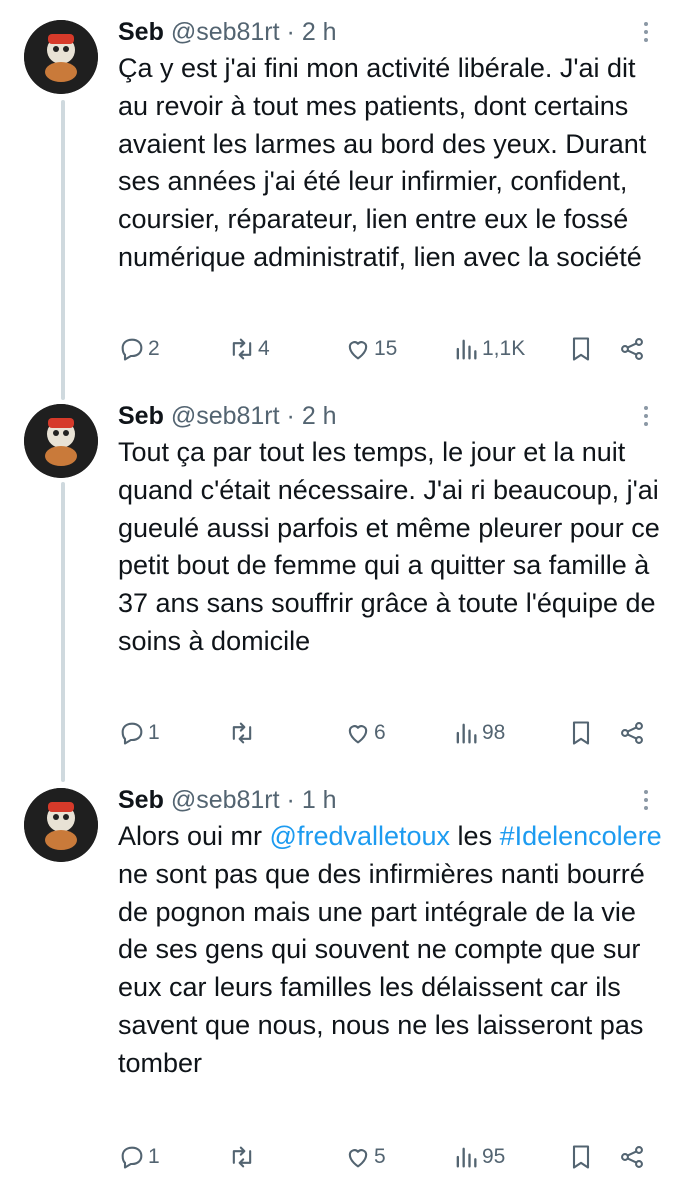 The image size is (685, 1200). I want to click on tweet-actions: 2 4 15 1,1K, so click(388, 349).